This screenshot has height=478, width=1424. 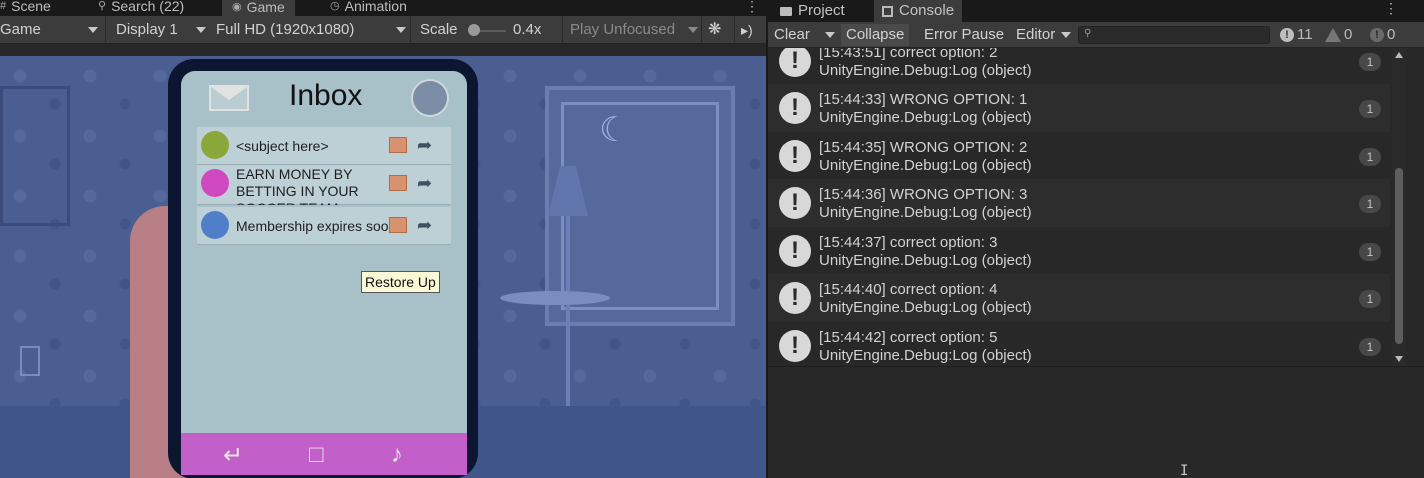 I want to click on back-icon: ↵, so click(x=233, y=455).